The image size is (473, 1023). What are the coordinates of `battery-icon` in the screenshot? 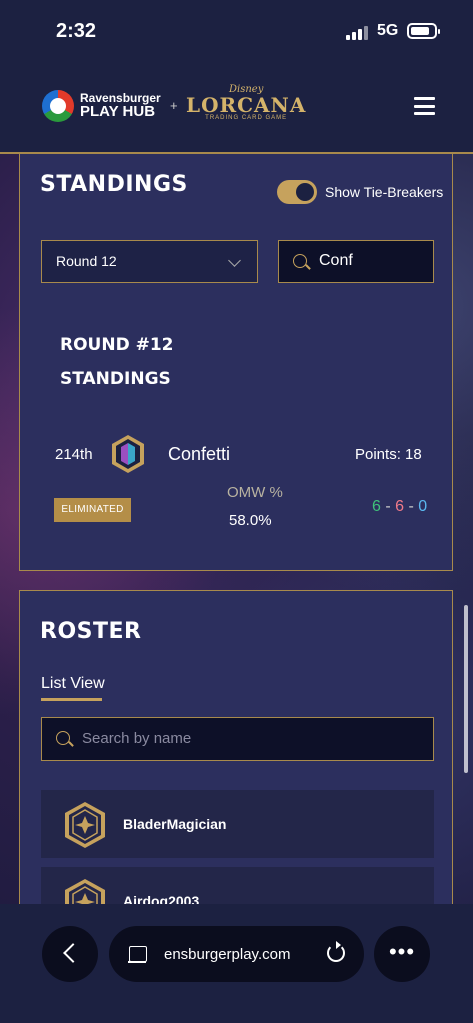 It's located at (423, 31).